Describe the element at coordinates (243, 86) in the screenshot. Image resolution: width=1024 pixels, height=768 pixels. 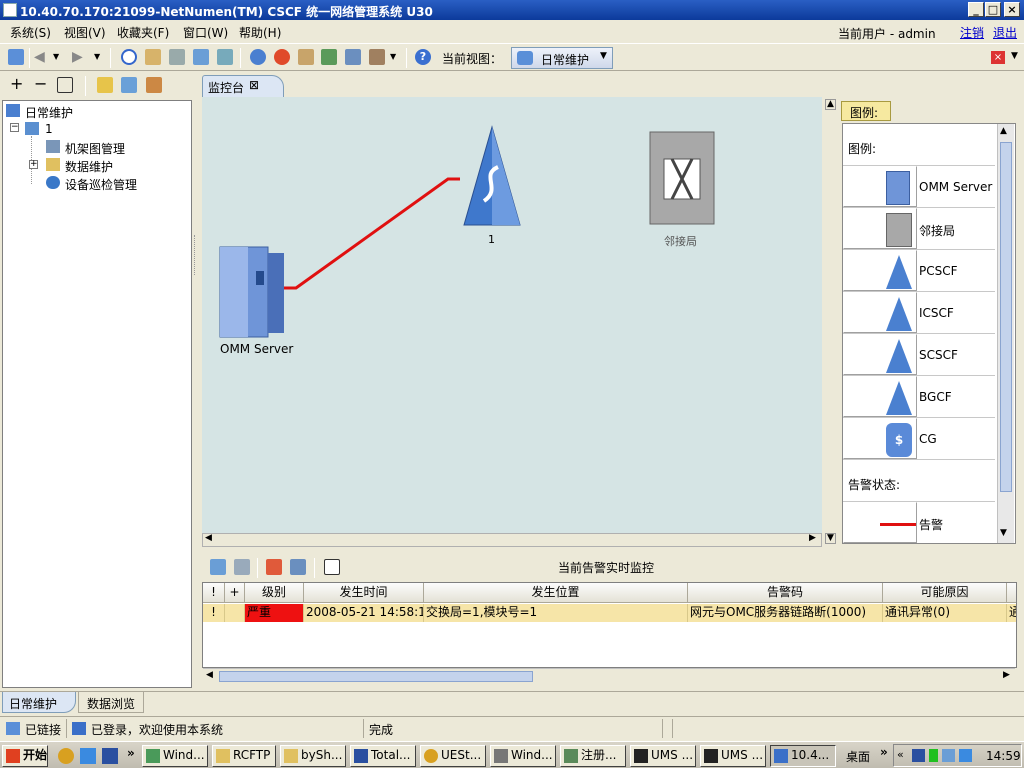
I see `tab-monitor: 监控台 ⊠` at that location.